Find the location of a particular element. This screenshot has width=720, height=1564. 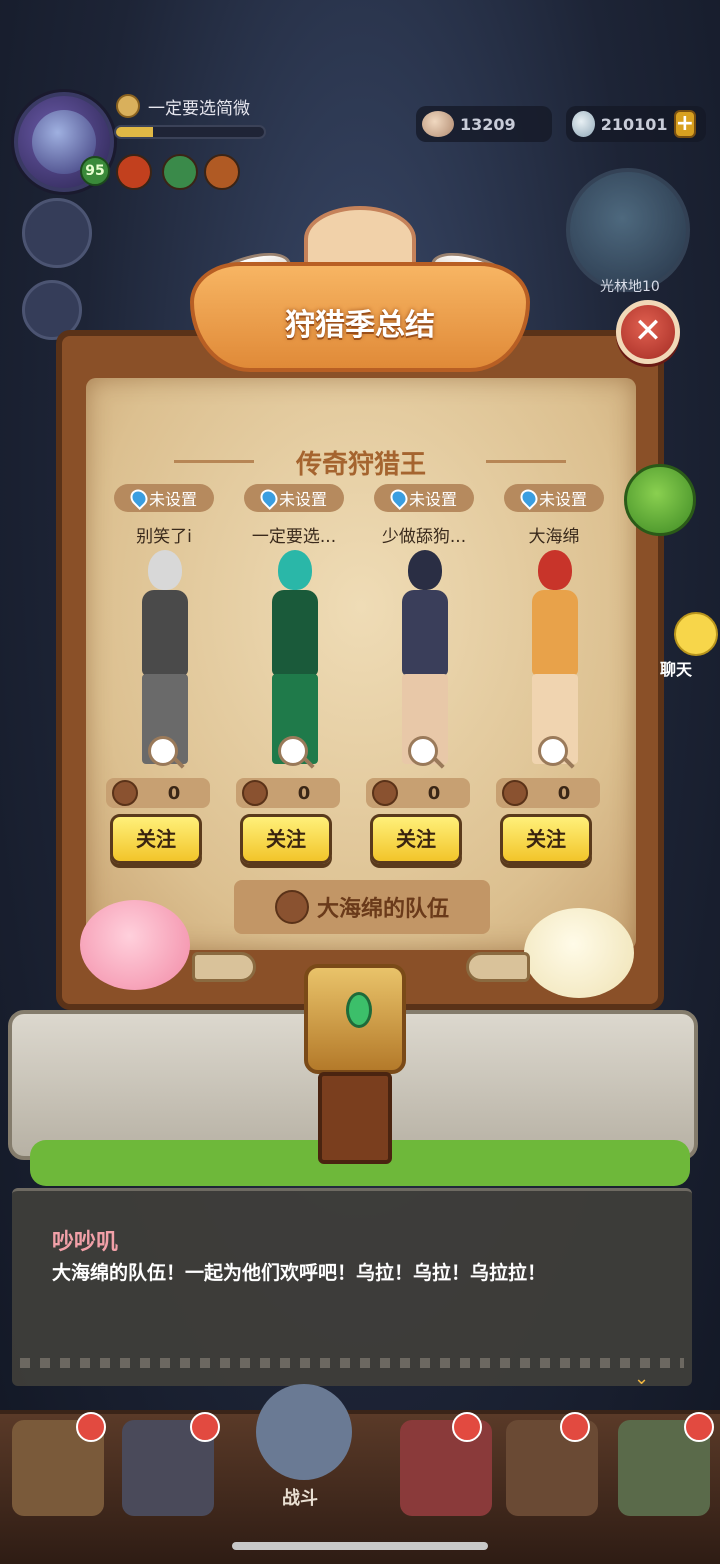

team-label: 大海绵的队伍 is located at coordinates (382, 909).